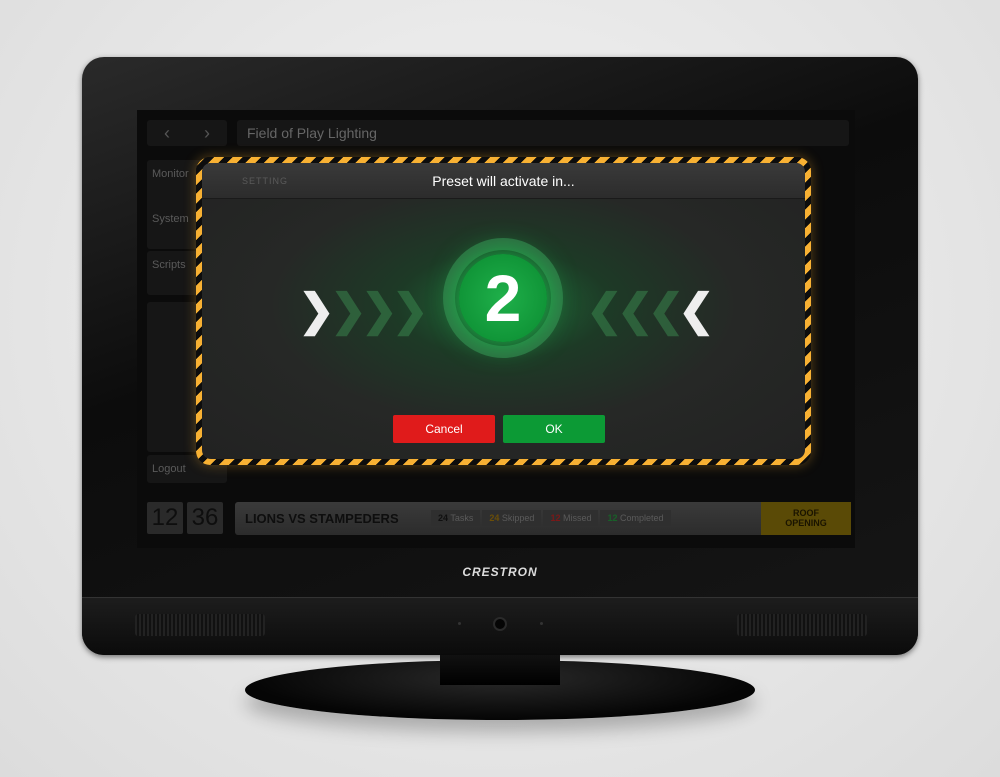 The image size is (1000, 777). What do you see at coordinates (444, 429) in the screenshot?
I see `cancel-button: Cancel` at bounding box center [444, 429].